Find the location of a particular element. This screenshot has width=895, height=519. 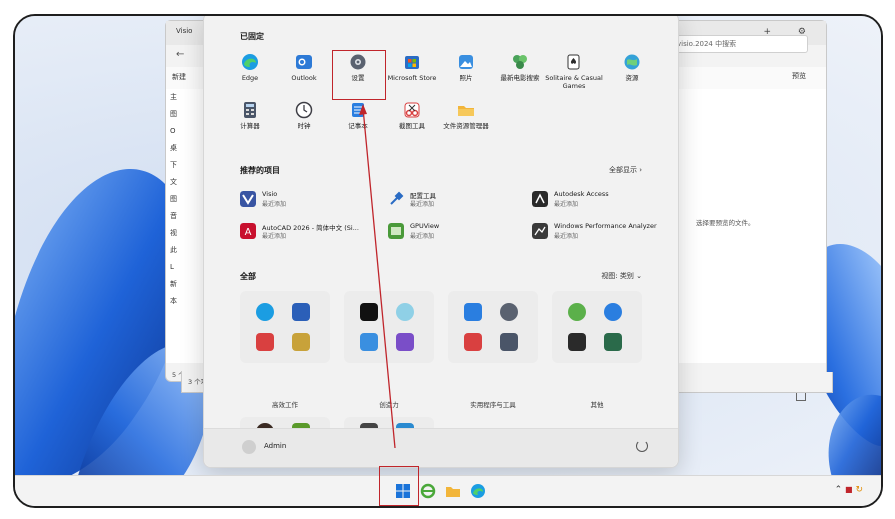

ie-icon is located at coordinates (428, 491).